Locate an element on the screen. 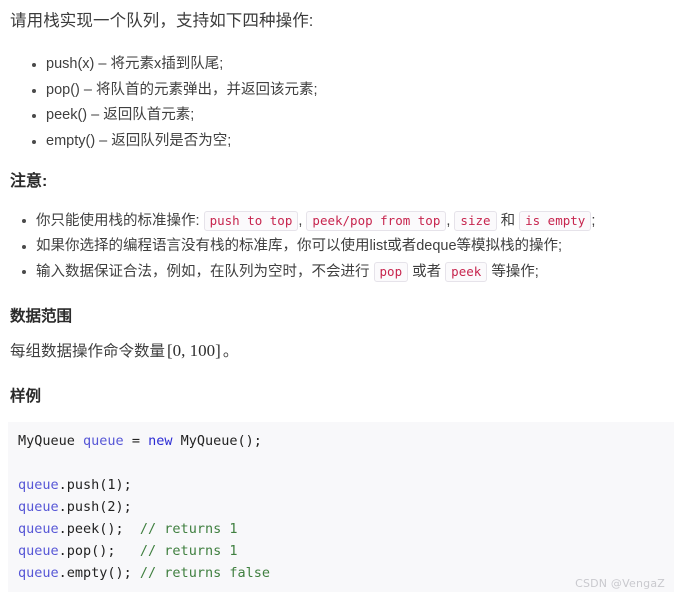 The image size is (674, 598). code-token-punct is located at coordinates (79, 441).